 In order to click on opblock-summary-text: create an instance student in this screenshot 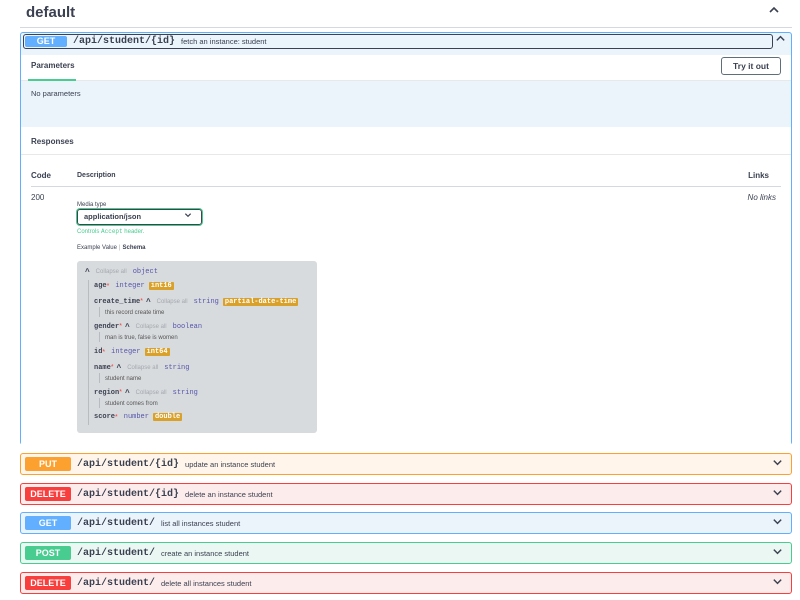, I will do `click(205, 553)`.